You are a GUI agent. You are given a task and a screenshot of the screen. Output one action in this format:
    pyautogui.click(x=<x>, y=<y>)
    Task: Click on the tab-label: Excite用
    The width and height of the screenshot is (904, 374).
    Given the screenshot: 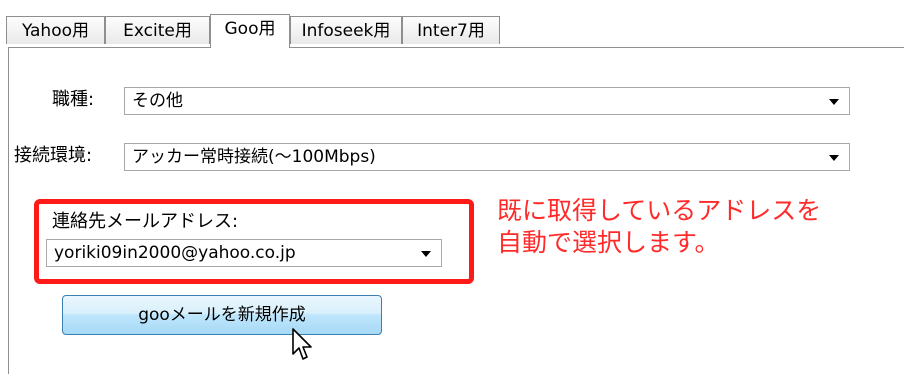 What is the action you would take?
    pyautogui.click(x=157, y=31)
    